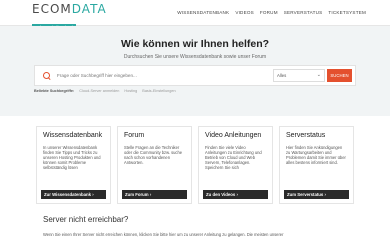 The image size is (390, 240). I want to click on card-title: Forum, so click(134, 135).